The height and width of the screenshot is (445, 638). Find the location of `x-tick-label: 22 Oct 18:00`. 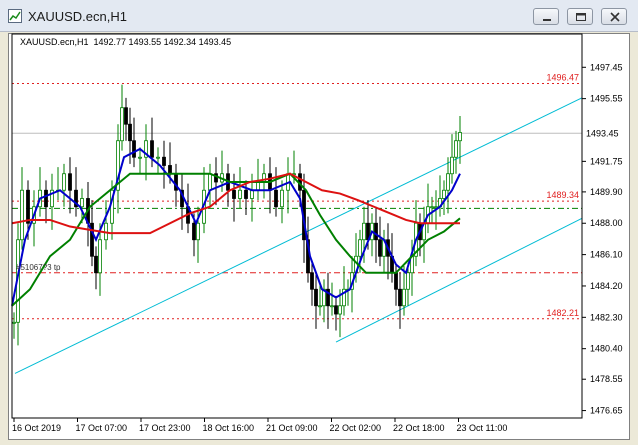

x-tick-label: 22 Oct 18:00 is located at coordinates (419, 428).